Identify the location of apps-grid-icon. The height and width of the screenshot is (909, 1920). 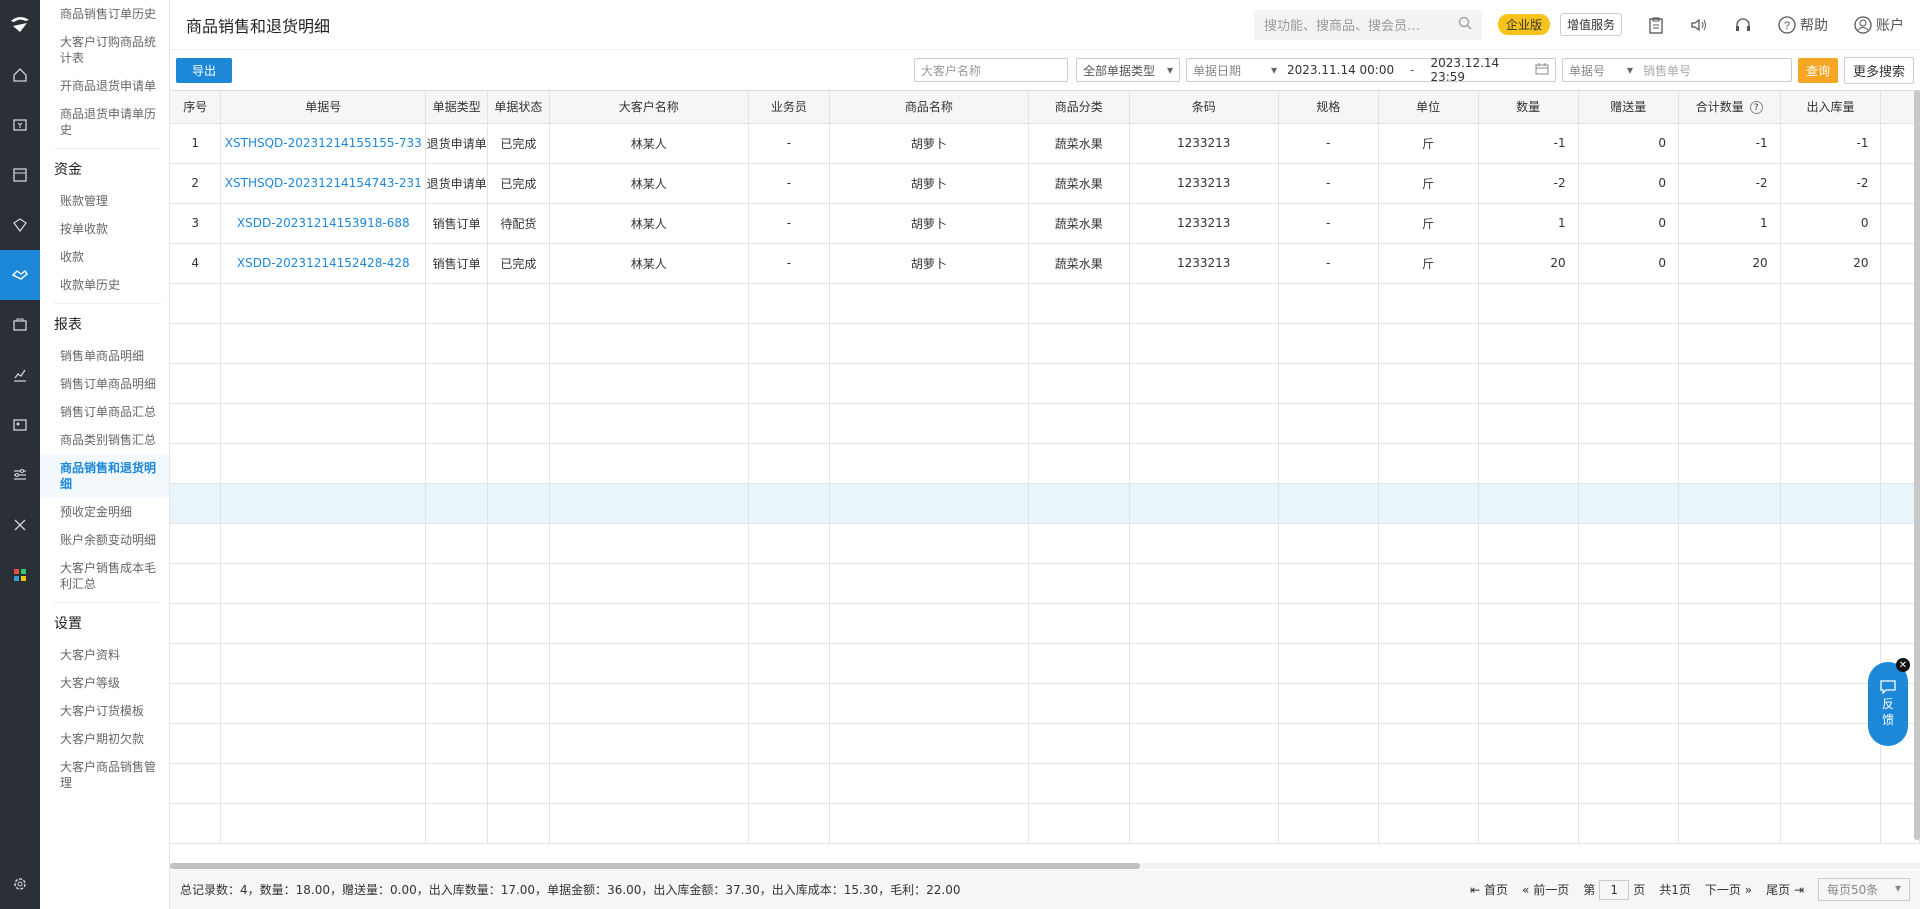
(20, 575).